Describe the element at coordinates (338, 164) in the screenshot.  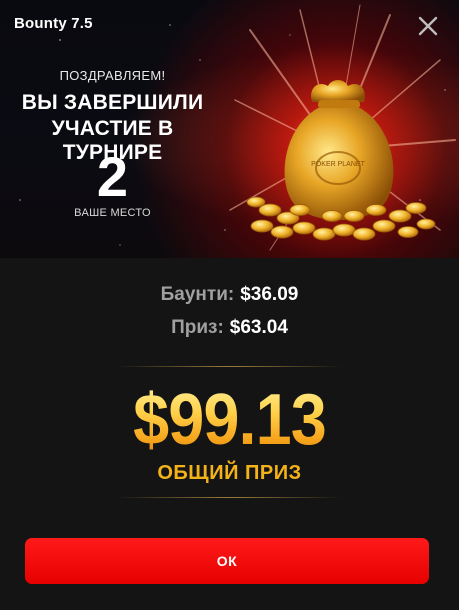
I see `bag-label: POKER PLANET` at that location.